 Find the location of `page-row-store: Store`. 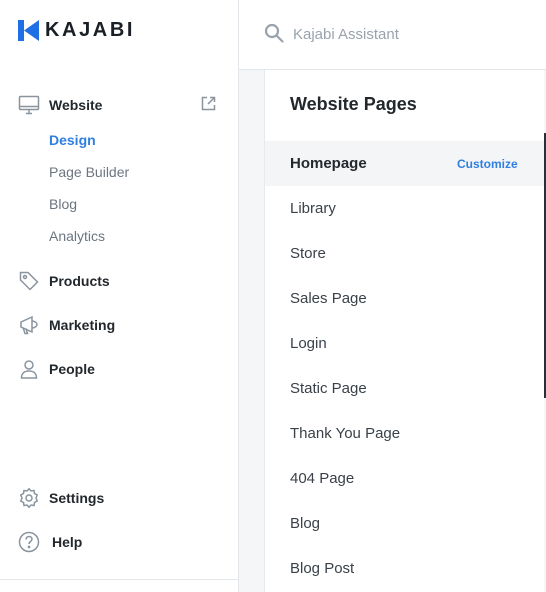

page-row-store: Store is located at coordinates (404, 253).